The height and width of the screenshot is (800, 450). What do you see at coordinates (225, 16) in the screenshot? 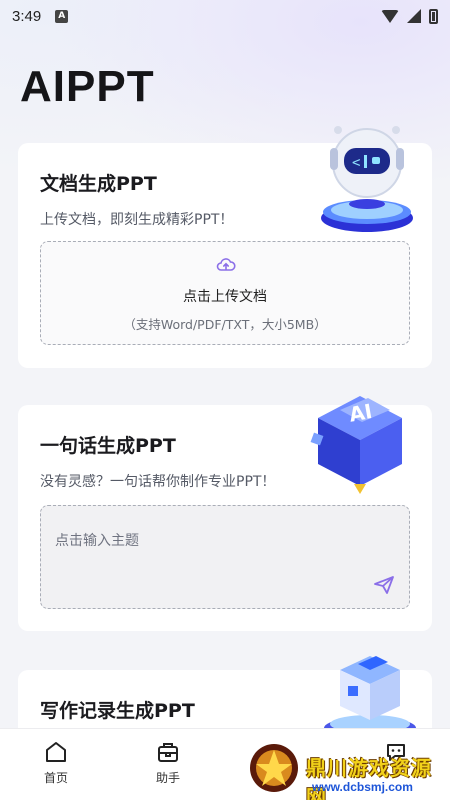
I see `status-bar: 3:49 A` at bounding box center [225, 16].